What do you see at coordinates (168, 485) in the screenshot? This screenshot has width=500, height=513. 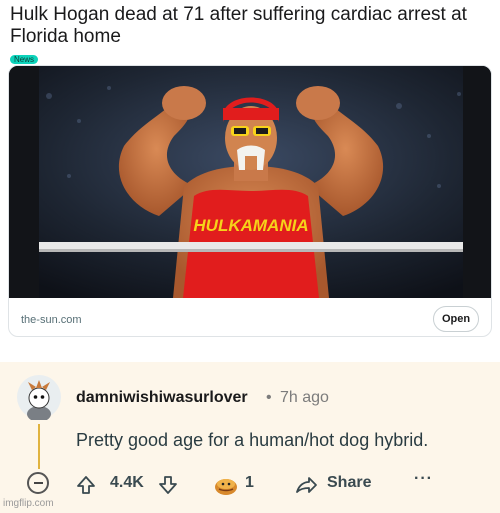 I see `downvote-icon` at bounding box center [168, 485].